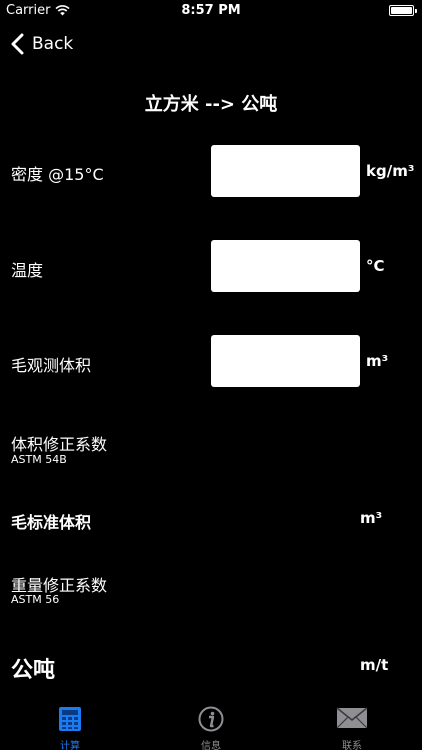 Image resolution: width=422 pixels, height=750 pixels. Describe the element at coordinates (352, 745) in the screenshot. I see `tab-contact-label: 联系` at that location.